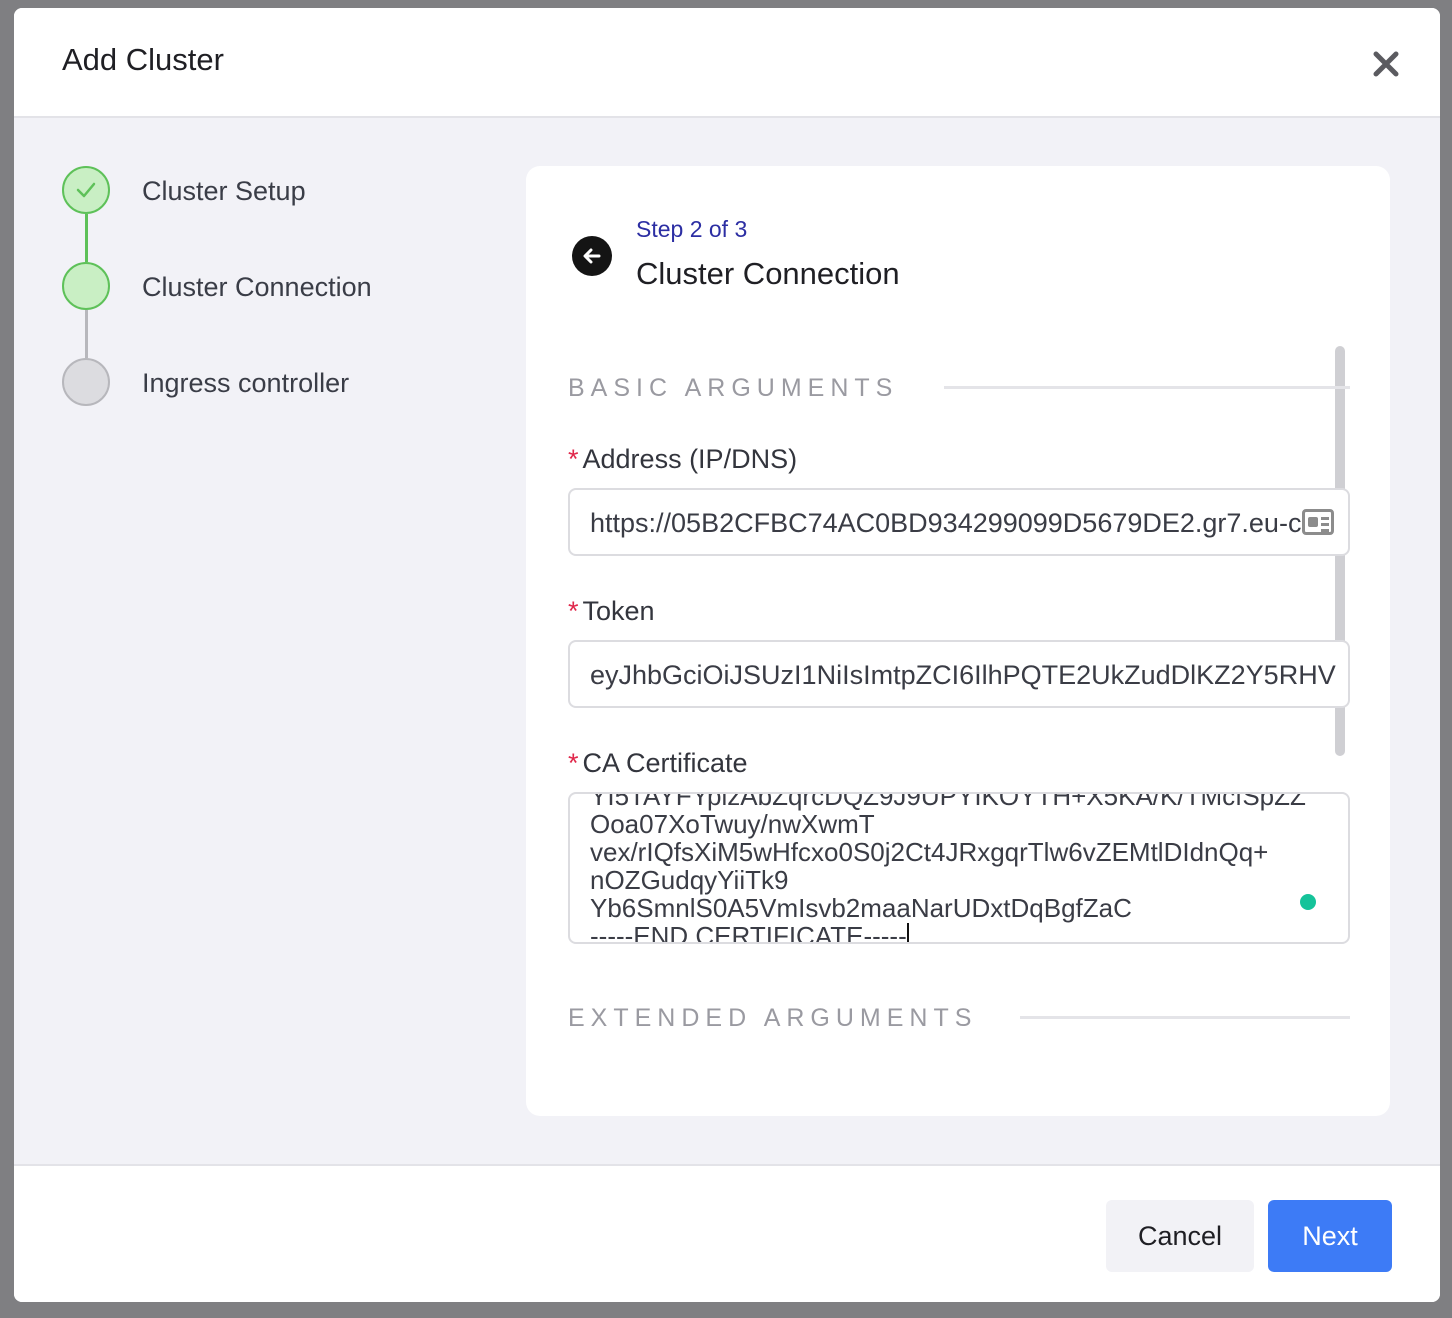  What do you see at coordinates (143, 59) in the screenshot?
I see `dialog-title: Add Cluster` at bounding box center [143, 59].